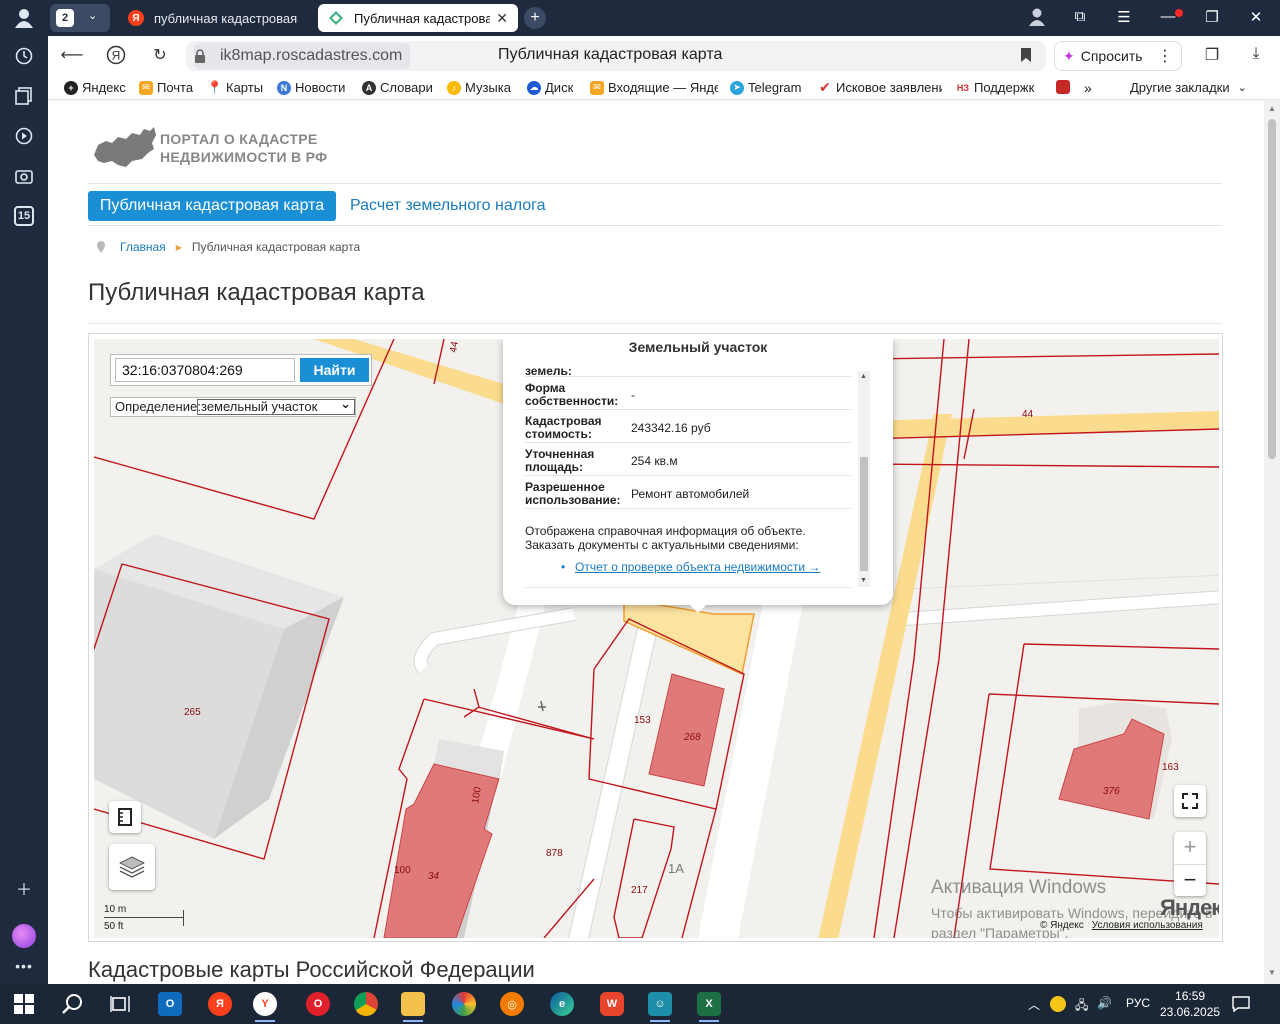  I want to click on scroll-up-icon: ▲, so click(863, 376).